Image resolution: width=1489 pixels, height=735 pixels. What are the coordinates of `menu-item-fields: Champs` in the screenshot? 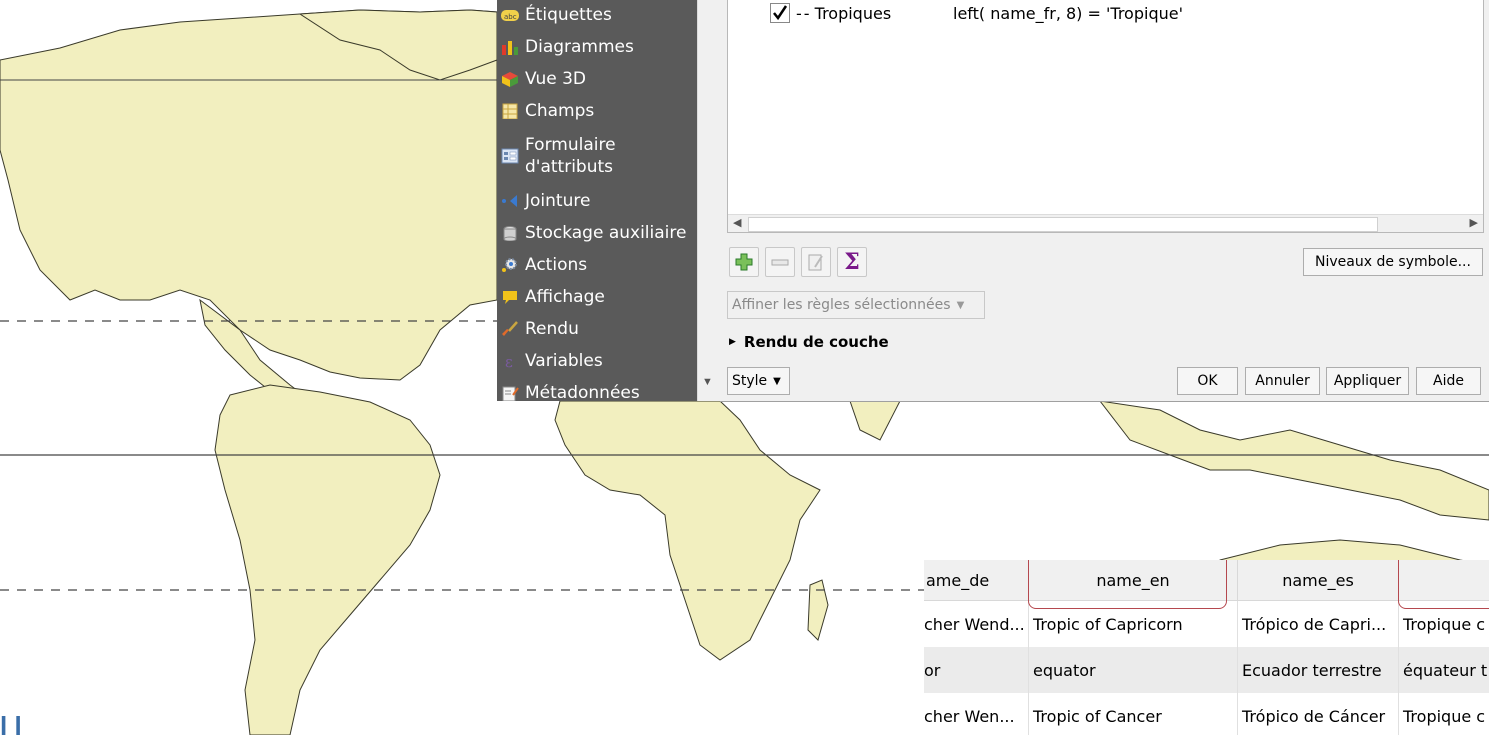 It's located at (545, 111).